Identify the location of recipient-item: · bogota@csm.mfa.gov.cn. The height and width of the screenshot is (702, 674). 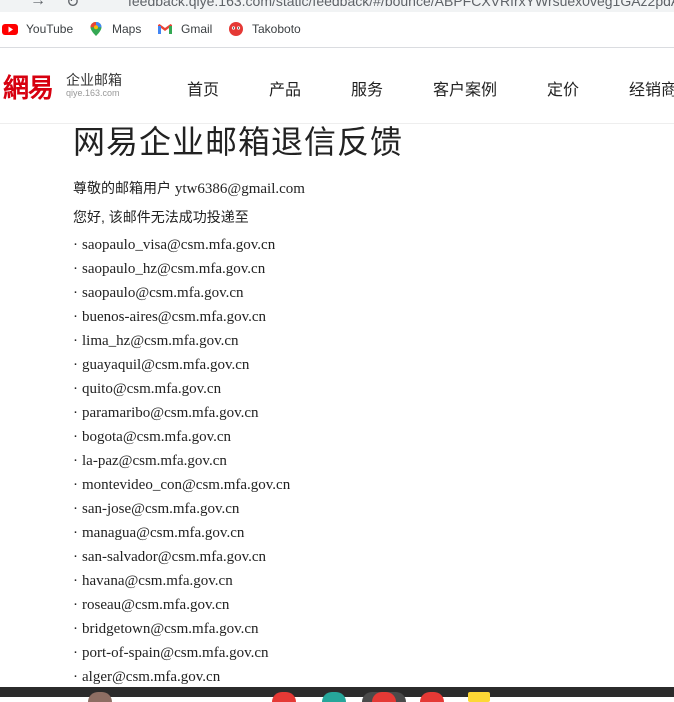
(181, 441).